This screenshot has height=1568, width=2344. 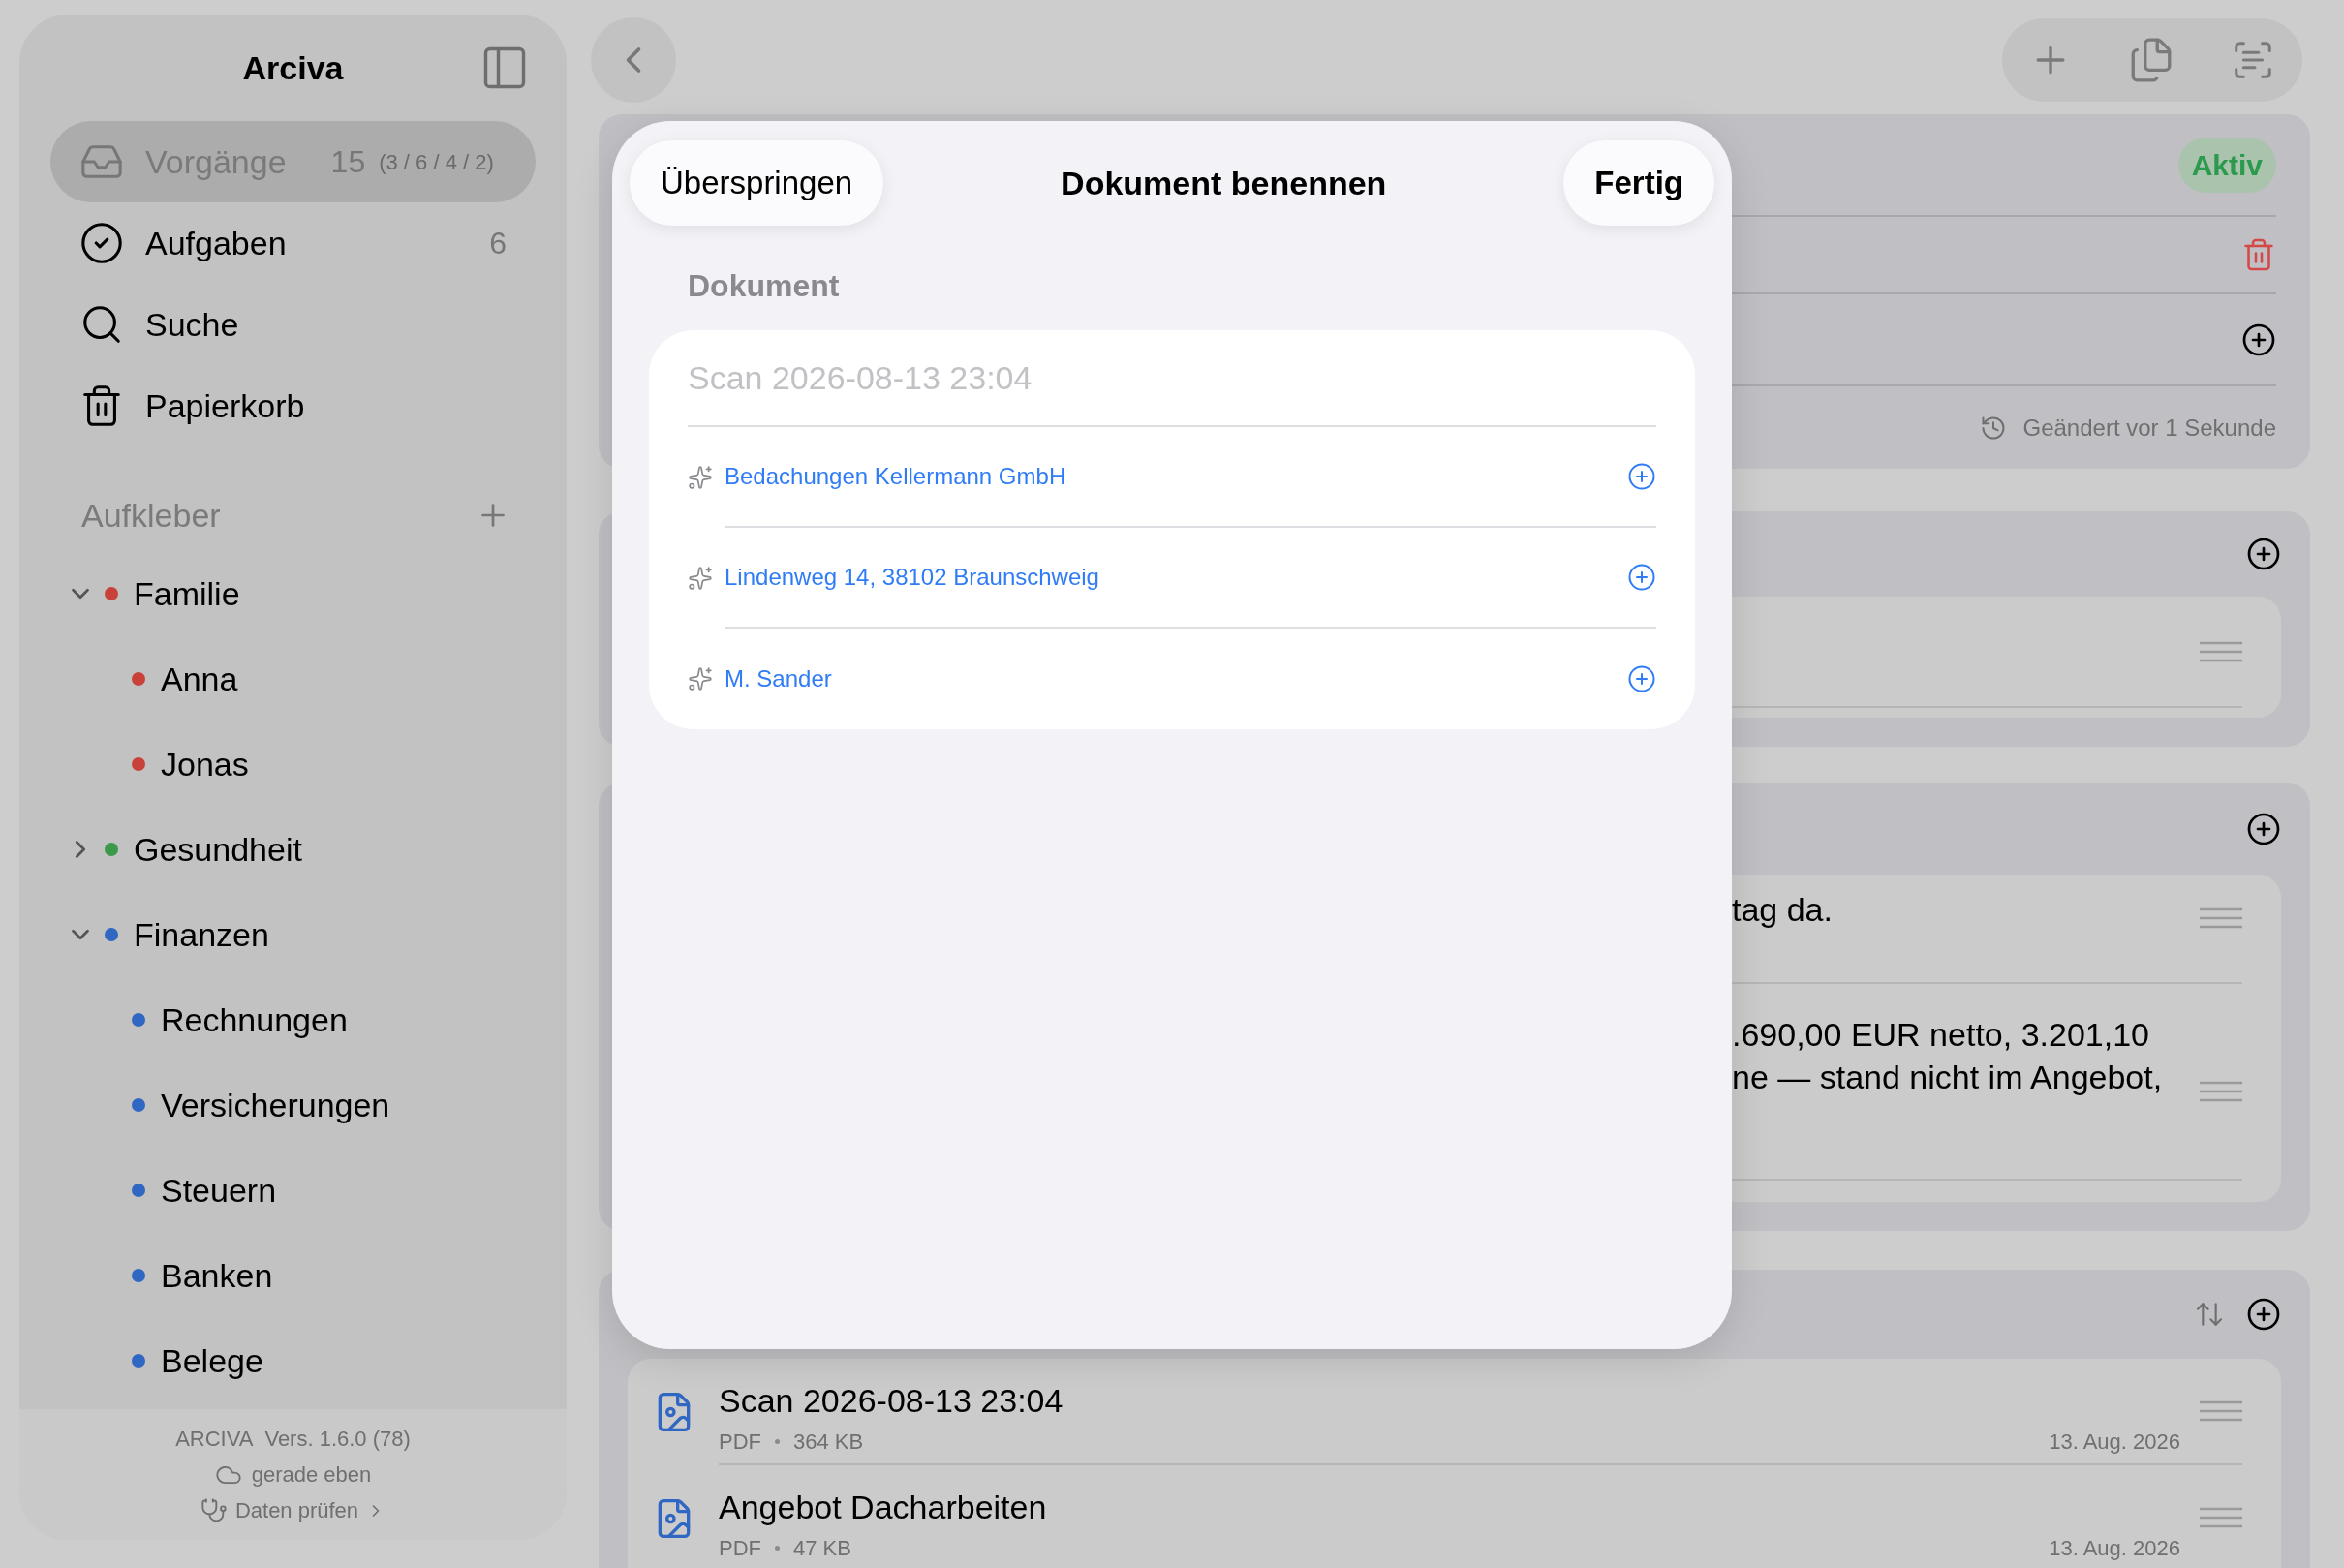 I want to click on skip-button: Überspringen, so click(x=757, y=183).